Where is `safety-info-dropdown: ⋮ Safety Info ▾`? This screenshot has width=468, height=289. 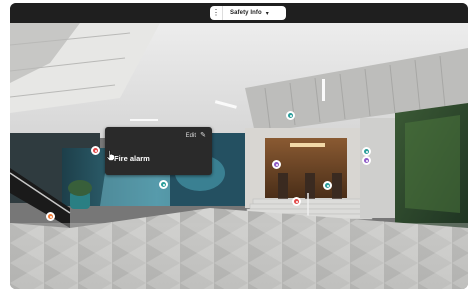 safety-info-dropdown: ⋮ Safety Info ▾ is located at coordinates (248, 13).